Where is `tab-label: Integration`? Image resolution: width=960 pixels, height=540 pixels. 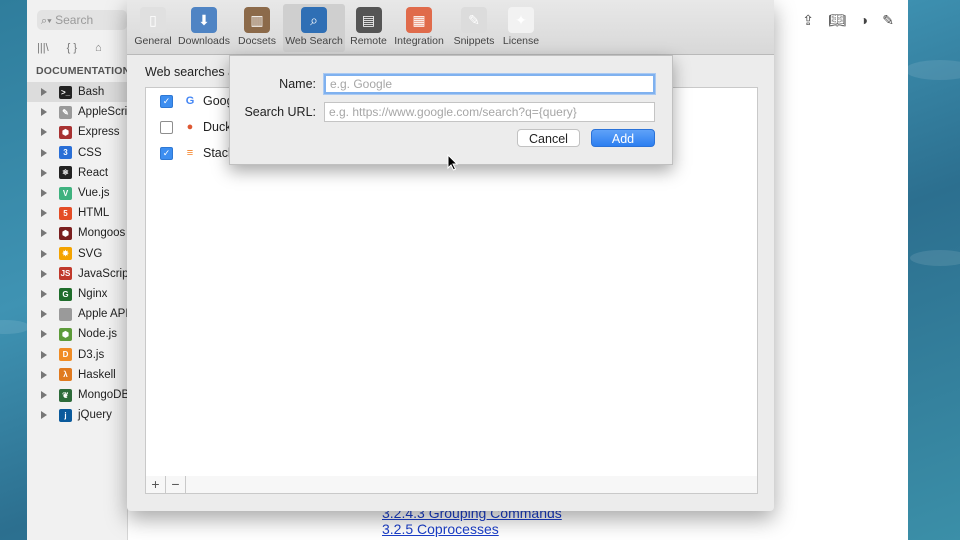 tab-label: Integration is located at coordinates (419, 41).